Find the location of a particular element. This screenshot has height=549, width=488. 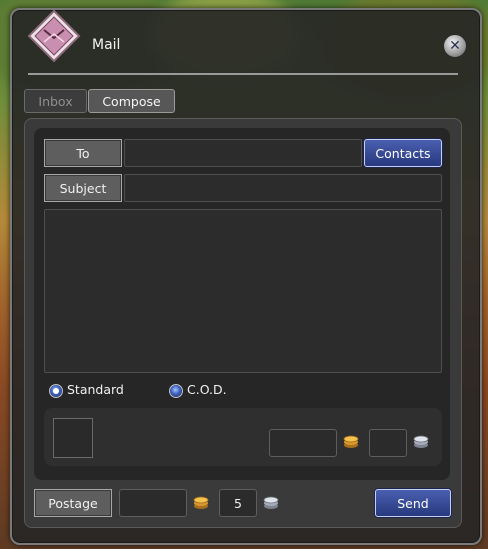

radio-cod is located at coordinates (176, 391).